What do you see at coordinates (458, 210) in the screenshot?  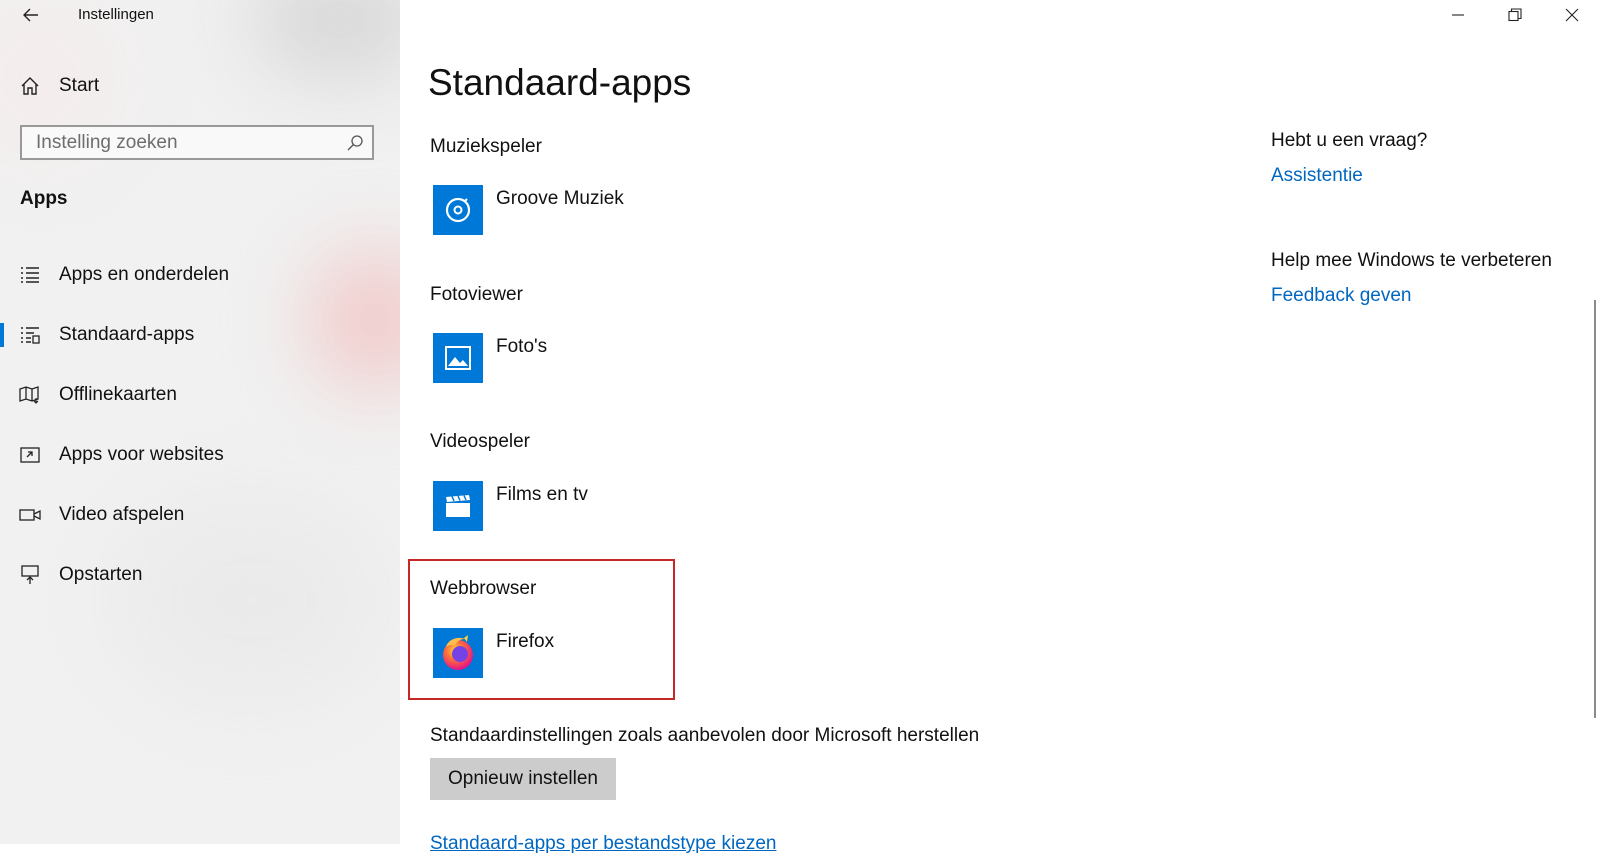 I see `groove-music-icon` at bounding box center [458, 210].